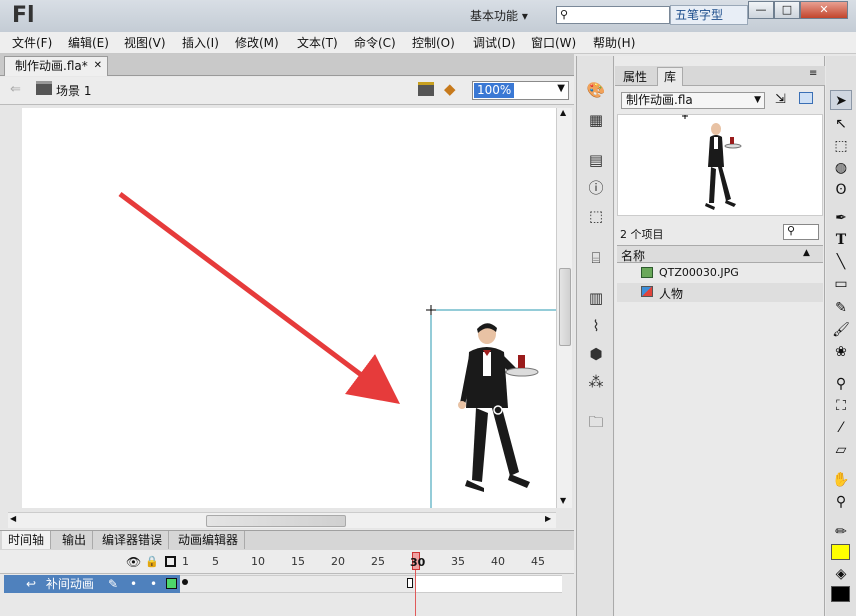  I want to click on tab-timeline: 时间轴, so click(27, 540).